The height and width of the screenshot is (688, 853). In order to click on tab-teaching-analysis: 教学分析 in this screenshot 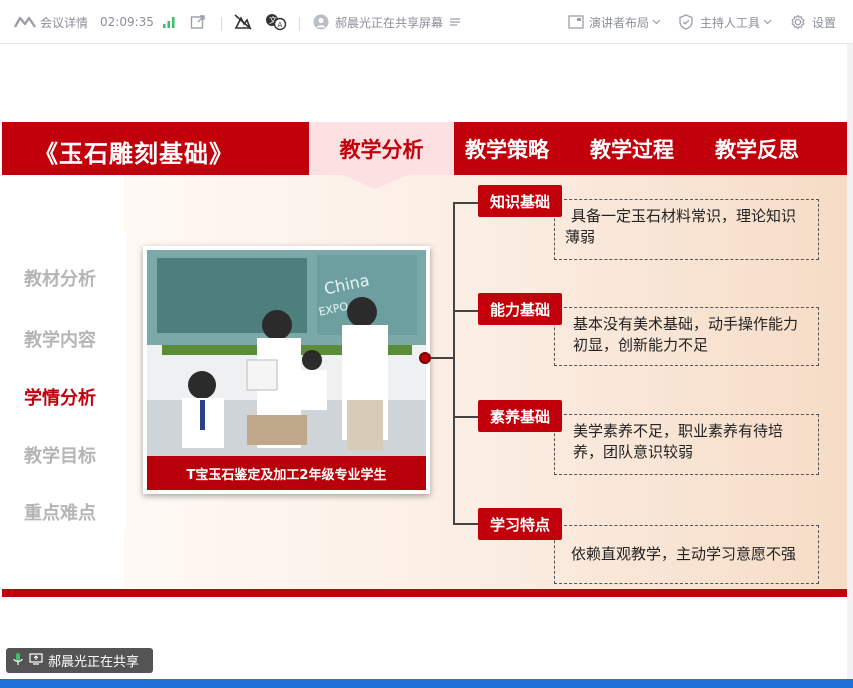, I will do `click(381, 148)`.